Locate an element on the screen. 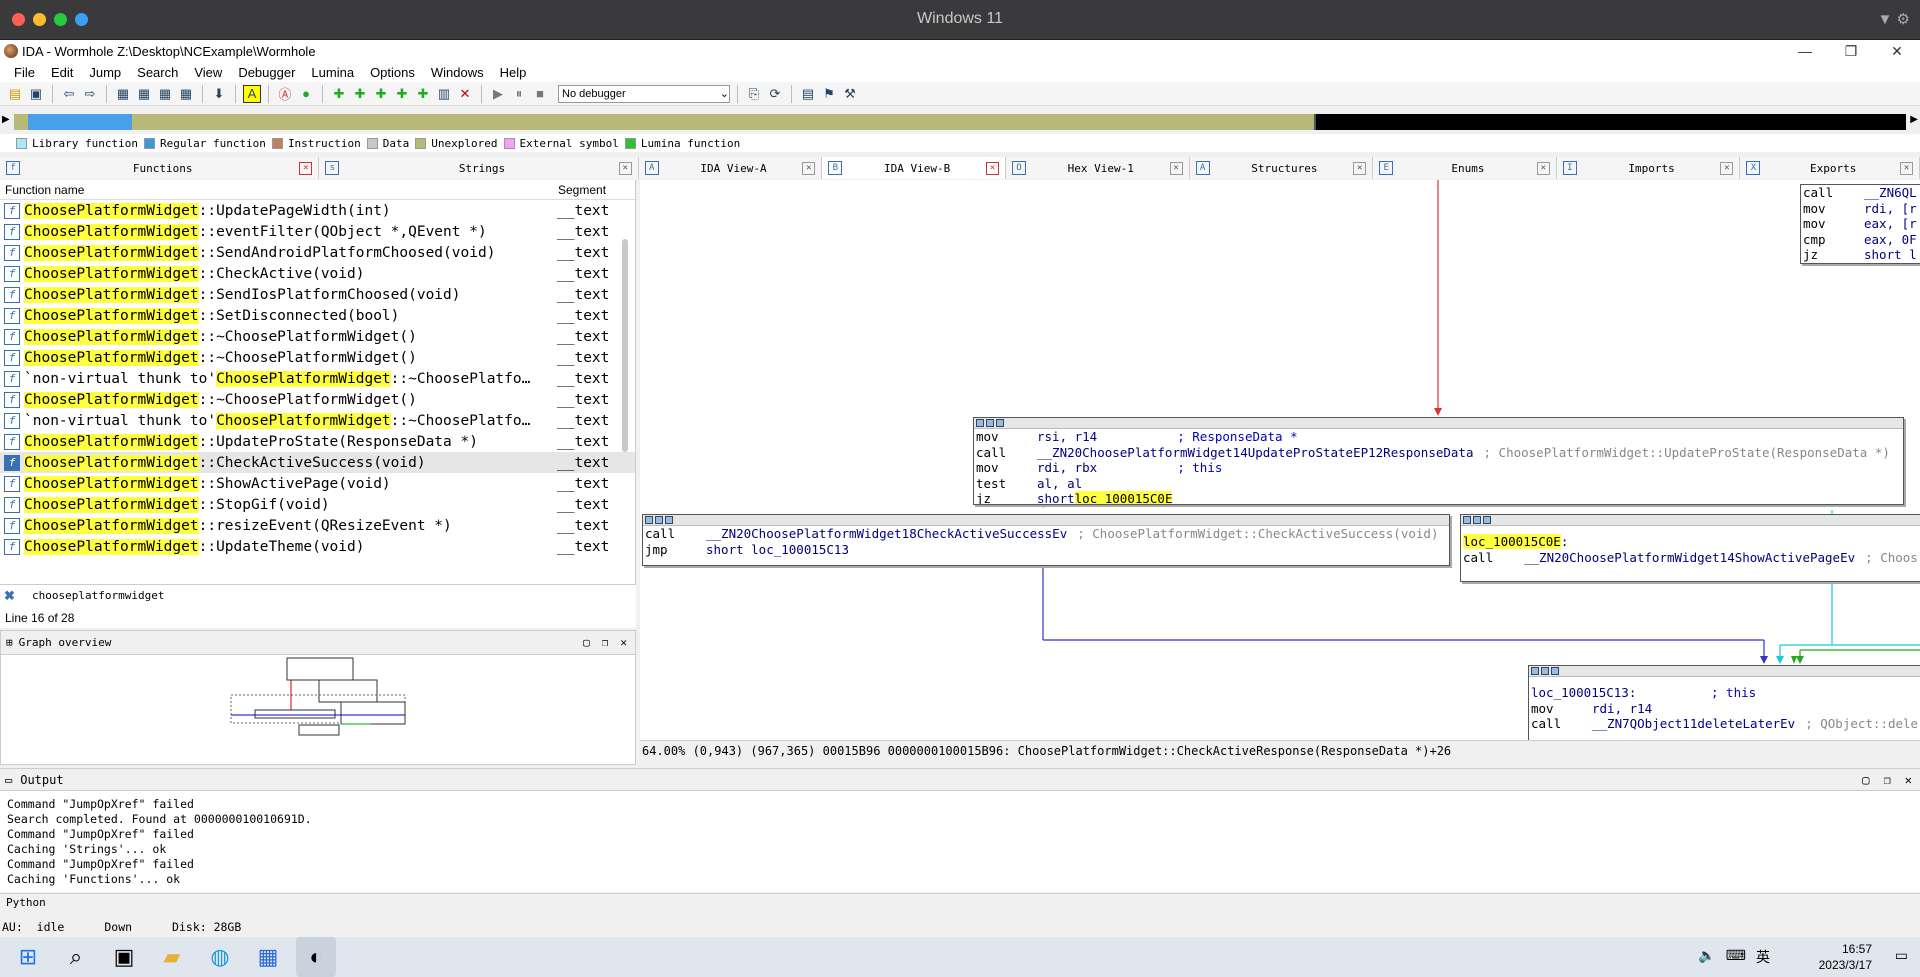 The width and height of the screenshot is (1920, 977). start-icon: ⊞ is located at coordinates (28, 957).